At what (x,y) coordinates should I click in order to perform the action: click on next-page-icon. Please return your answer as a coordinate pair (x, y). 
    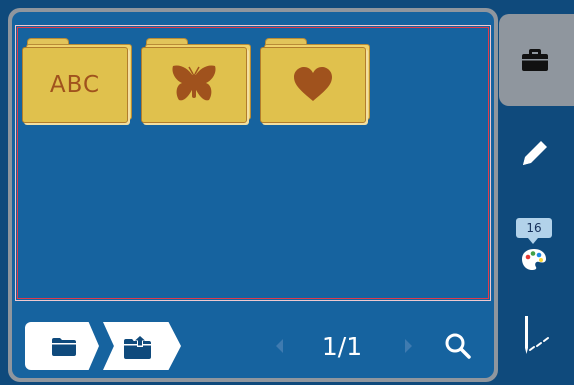
    Looking at the image, I should click on (408, 346).